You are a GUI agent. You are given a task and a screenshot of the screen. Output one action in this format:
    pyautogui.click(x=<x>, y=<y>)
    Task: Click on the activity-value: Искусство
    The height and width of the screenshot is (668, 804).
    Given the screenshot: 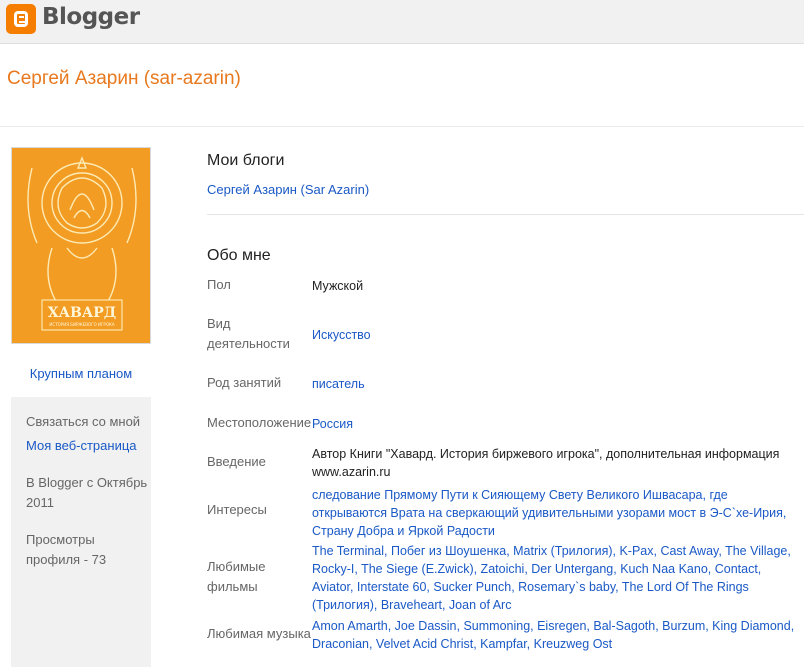 What is the action you would take?
    pyautogui.click(x=558, y=335)
    